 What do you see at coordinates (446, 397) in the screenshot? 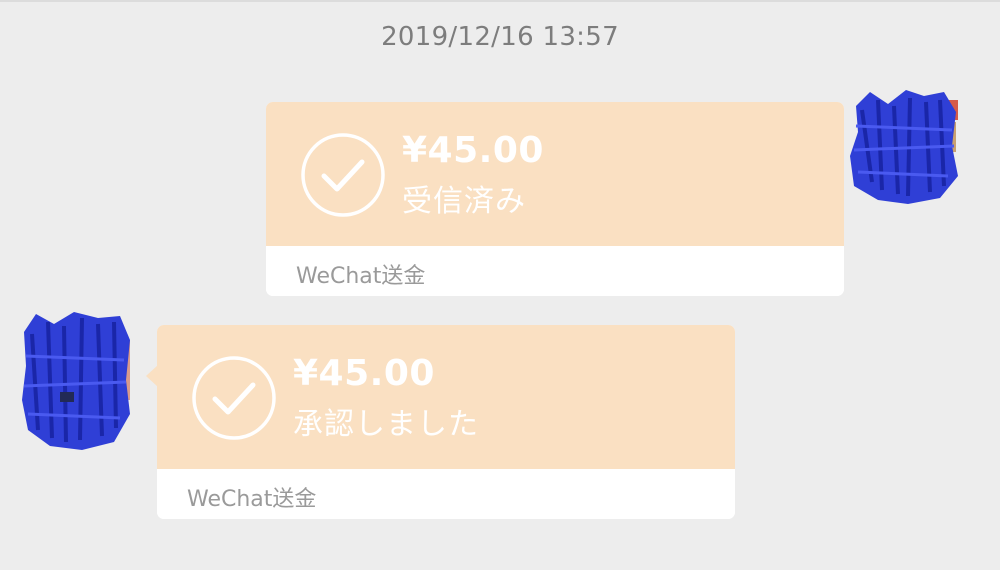
I see `transfer-card-header: ¥45.00 承認しました` at bounding box center [446, 397].